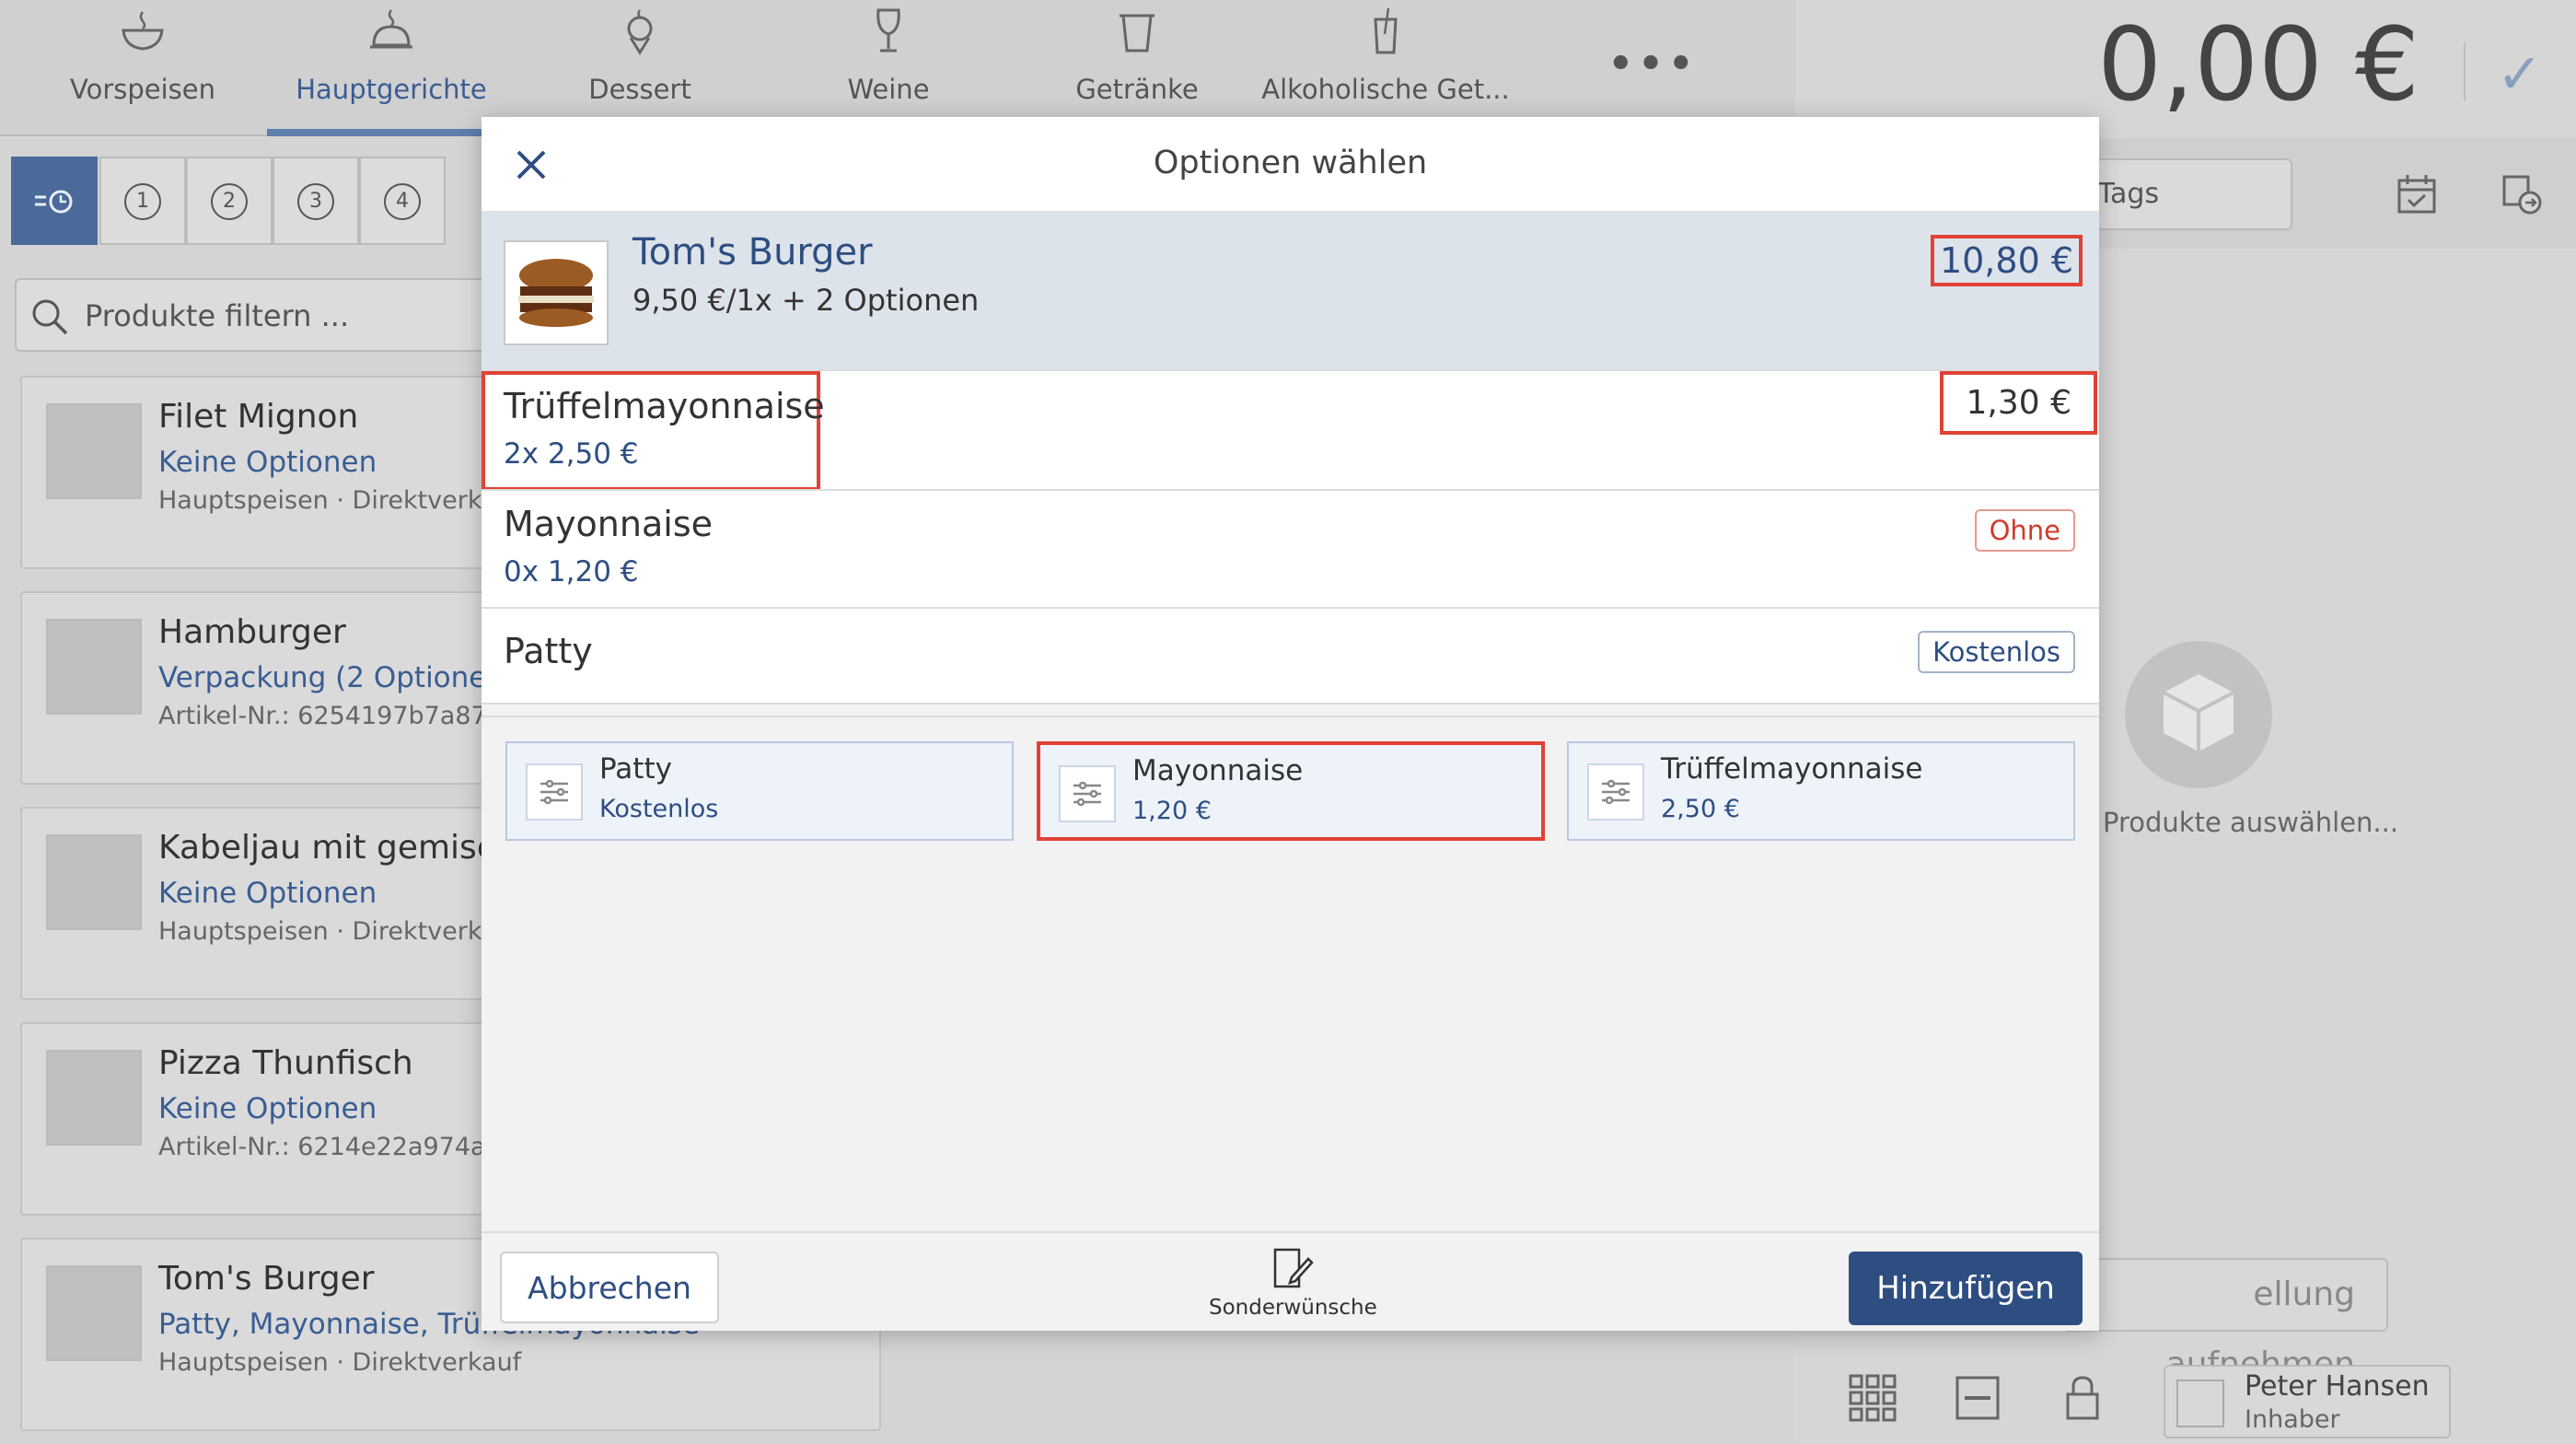  I want to click on cup-icon, so click(1137, 37).